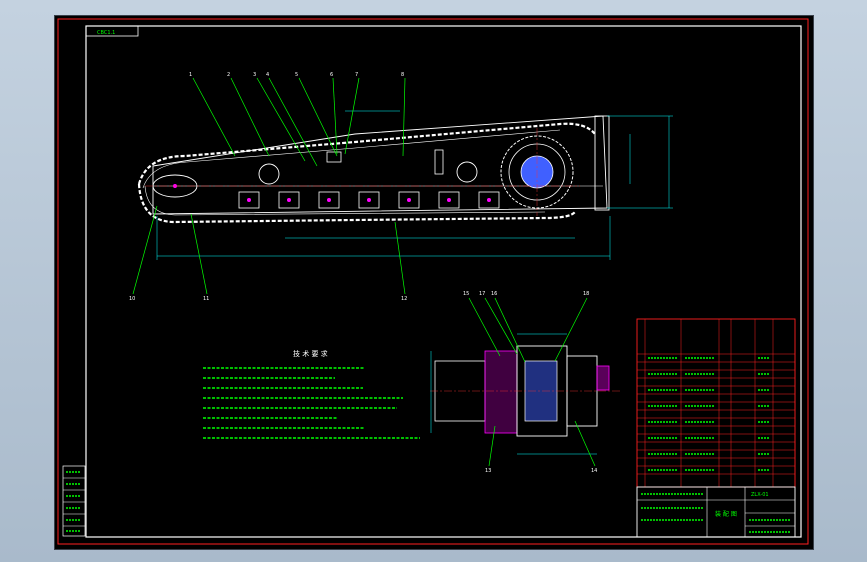 The height and width of the screenshot is (562, 867). I want to click on left-signature-column, so click(74, 501).